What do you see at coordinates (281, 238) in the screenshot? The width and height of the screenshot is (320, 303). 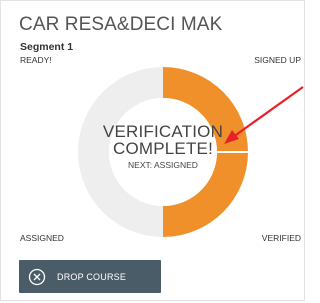 I see `stage-label-verified: VERIFIED` at bounding box center [281, 238].